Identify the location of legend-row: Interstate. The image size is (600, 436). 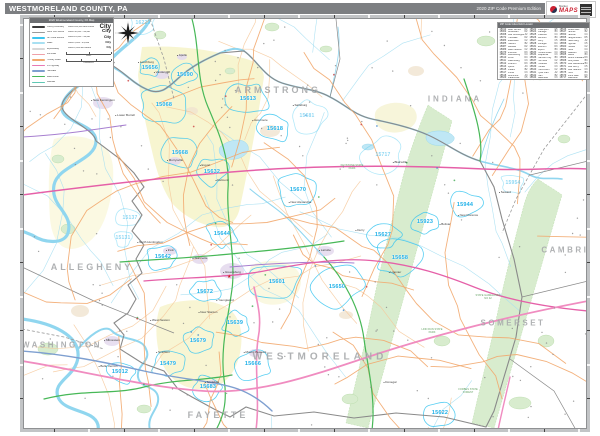
(48, 71).